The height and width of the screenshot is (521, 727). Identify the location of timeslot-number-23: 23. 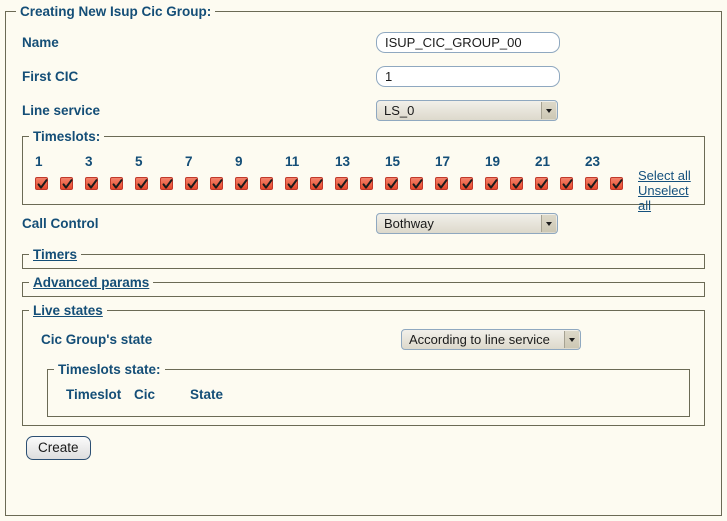
(593, 161).